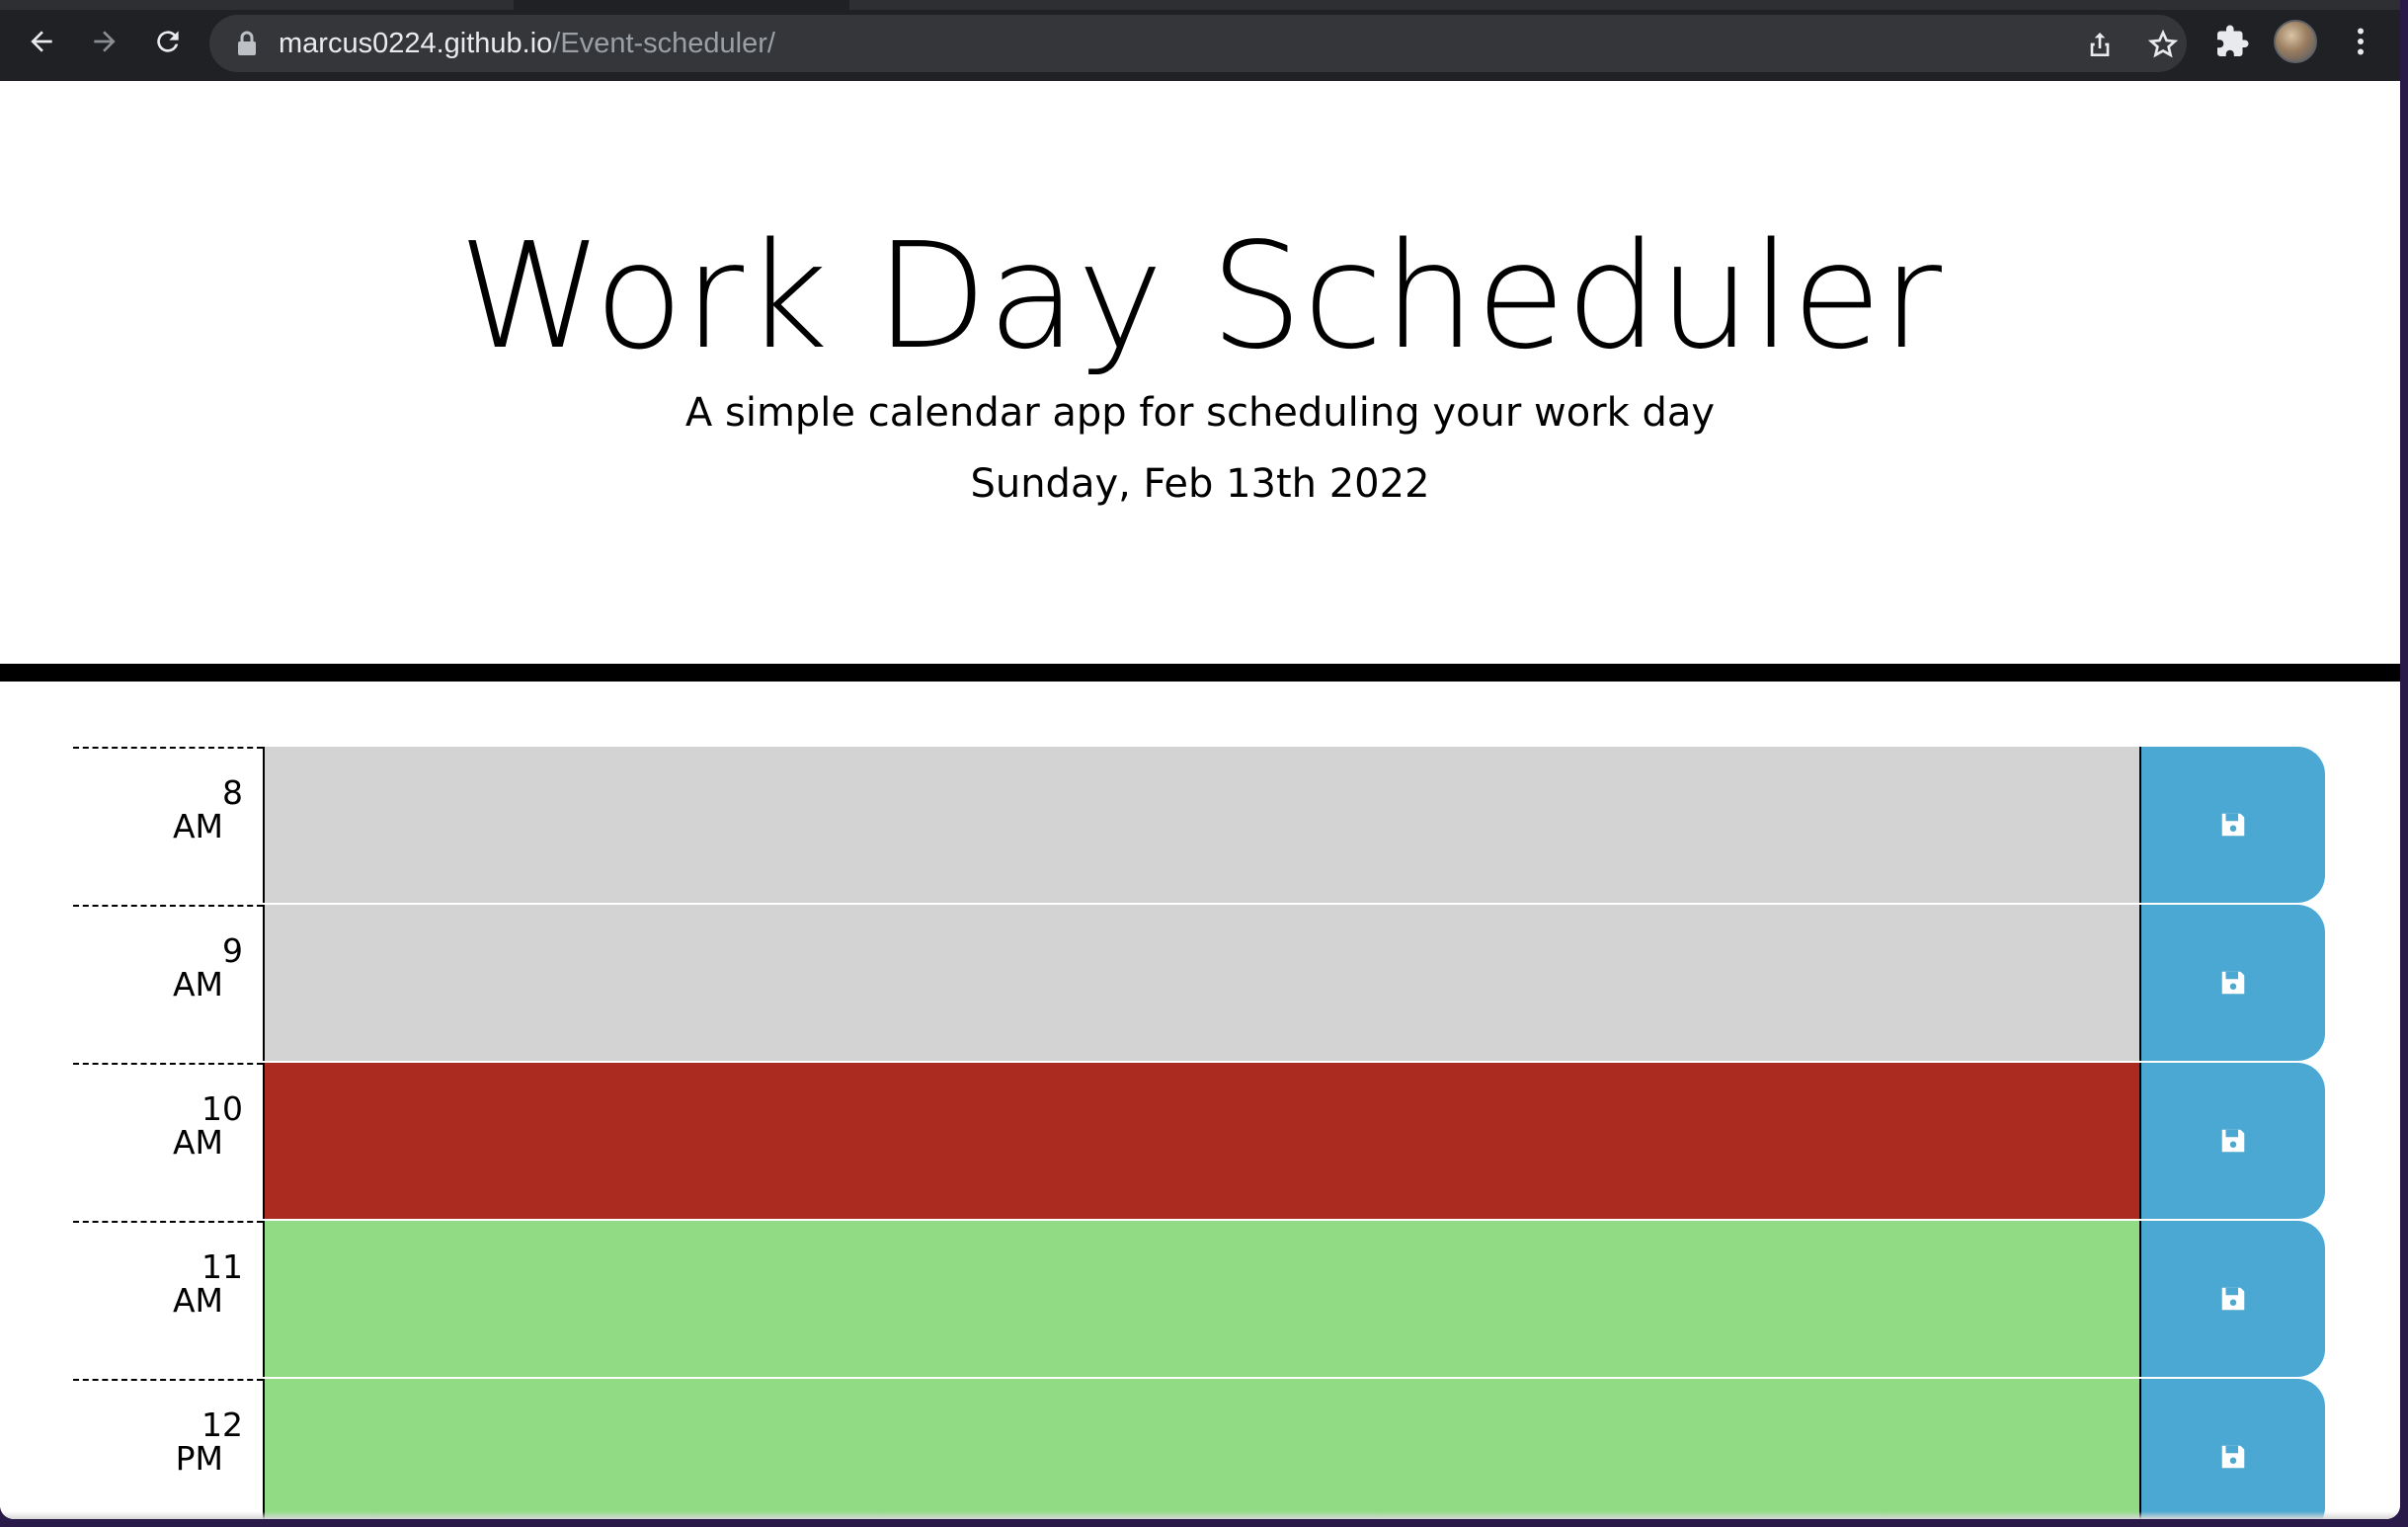  I want to click on timeblock-row: 12 PM, so click(1200, 1449).